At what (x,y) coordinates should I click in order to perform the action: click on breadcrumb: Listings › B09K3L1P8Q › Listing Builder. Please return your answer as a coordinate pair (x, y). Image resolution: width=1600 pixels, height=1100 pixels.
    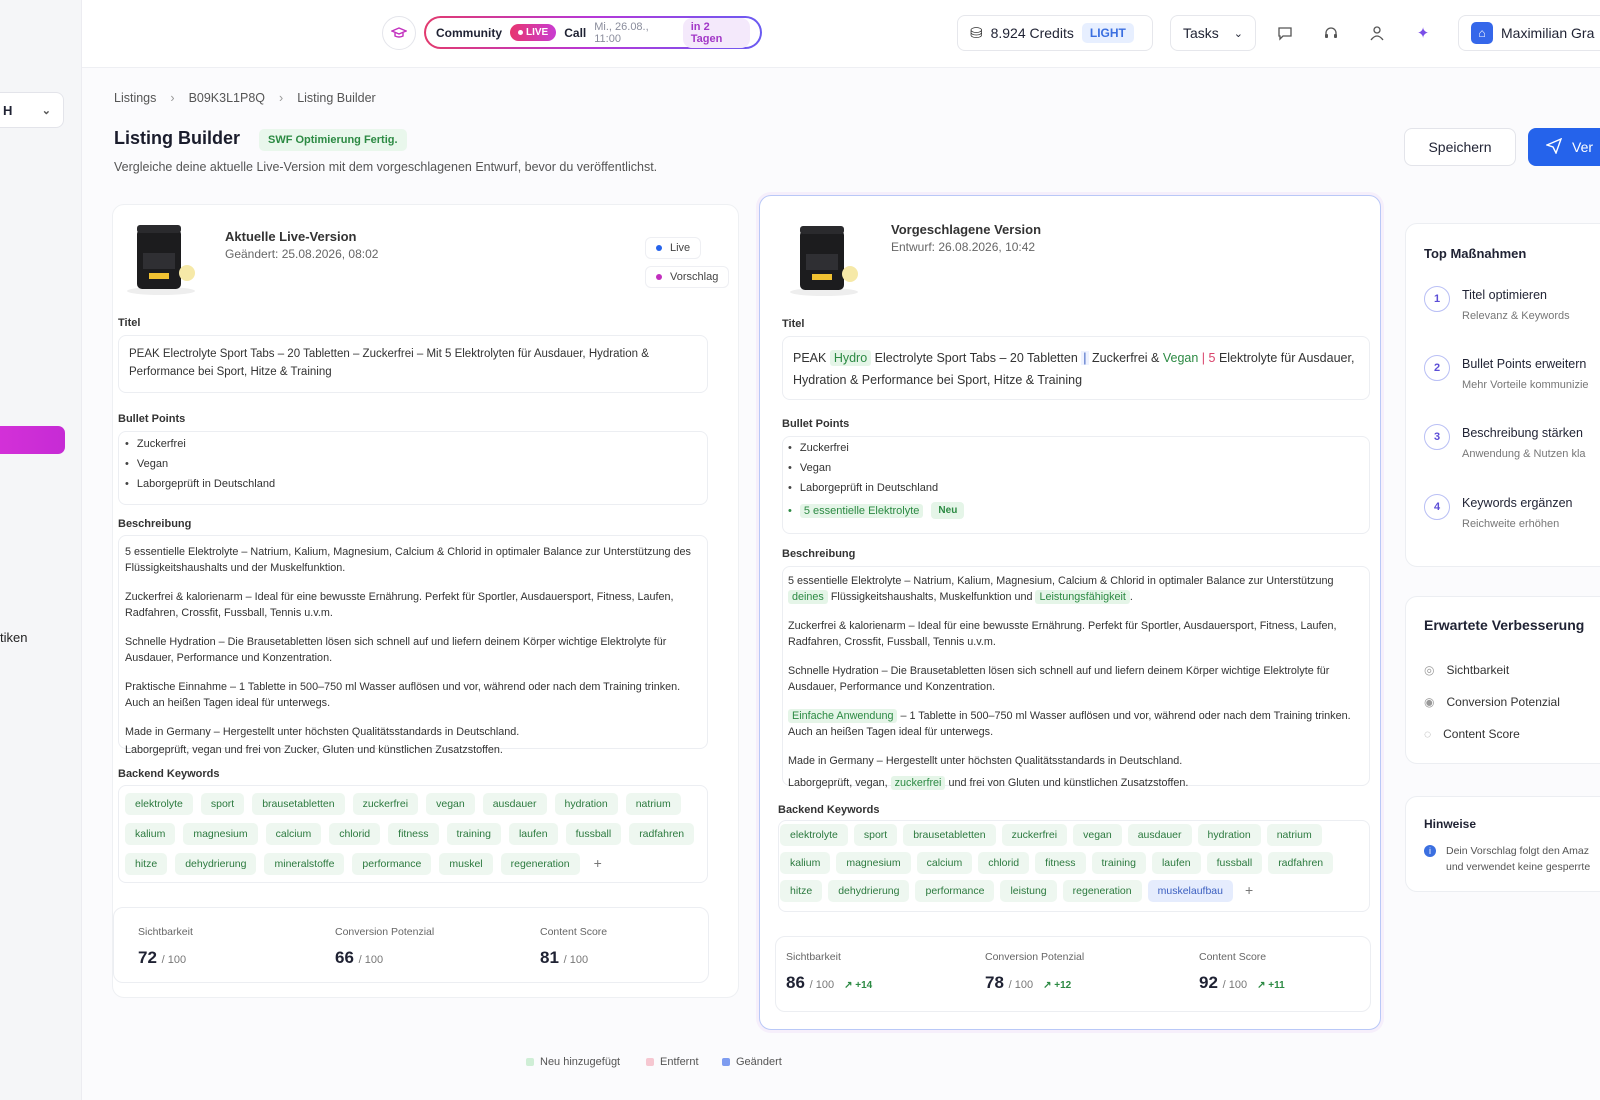
    Looking at the image, I should click on (245, 98).